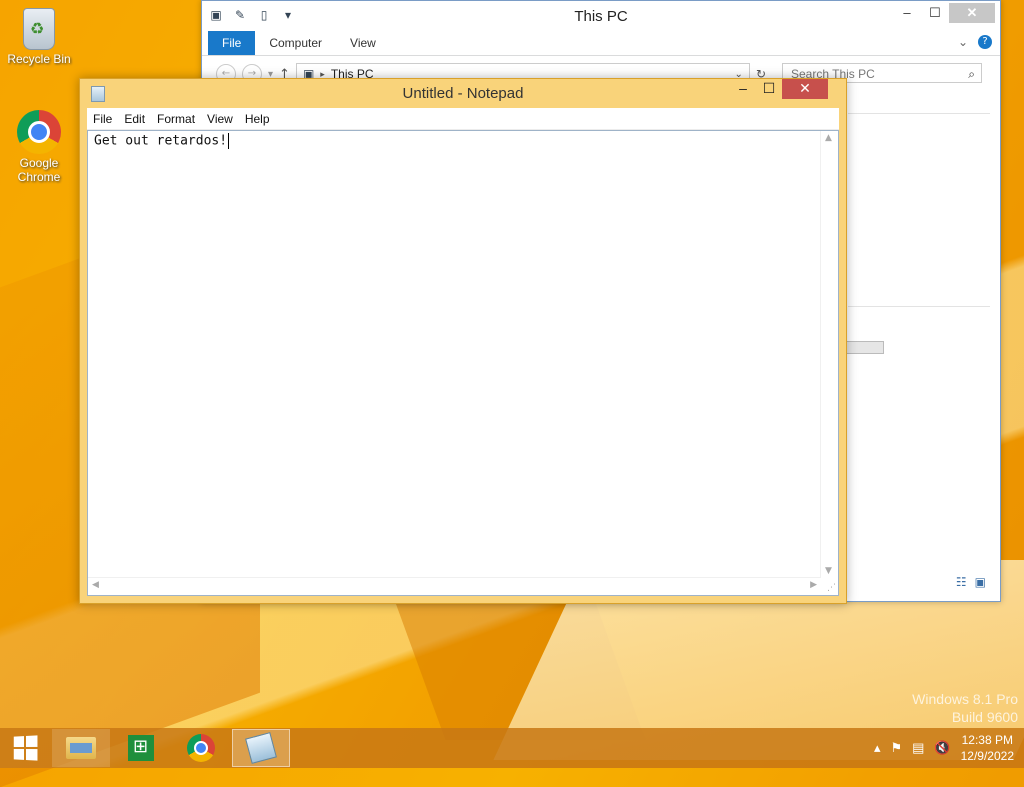 The height and width of the screenshot is (787, 1024). I want to click on windows-logo-icon, so click(25, 748).